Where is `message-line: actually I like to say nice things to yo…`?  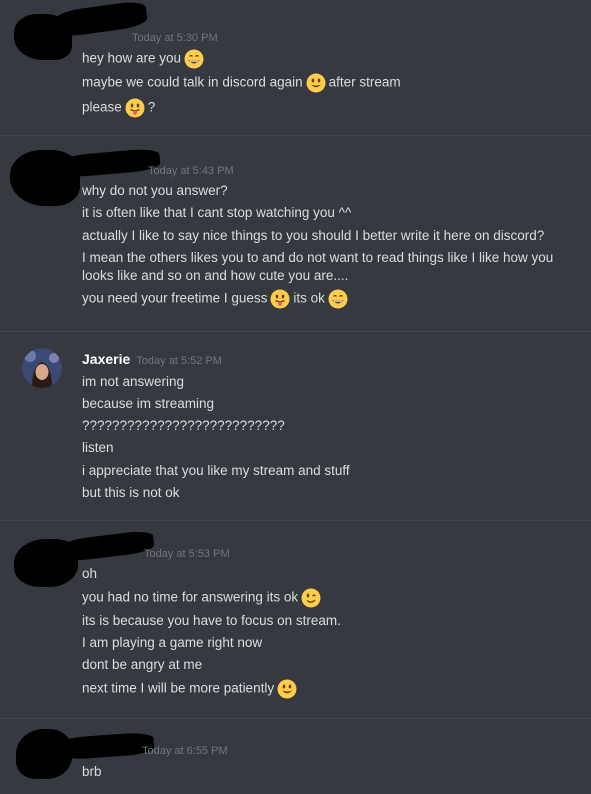
message-line: actually I like to say nice things to yo… is located at coordinates (313, 235).